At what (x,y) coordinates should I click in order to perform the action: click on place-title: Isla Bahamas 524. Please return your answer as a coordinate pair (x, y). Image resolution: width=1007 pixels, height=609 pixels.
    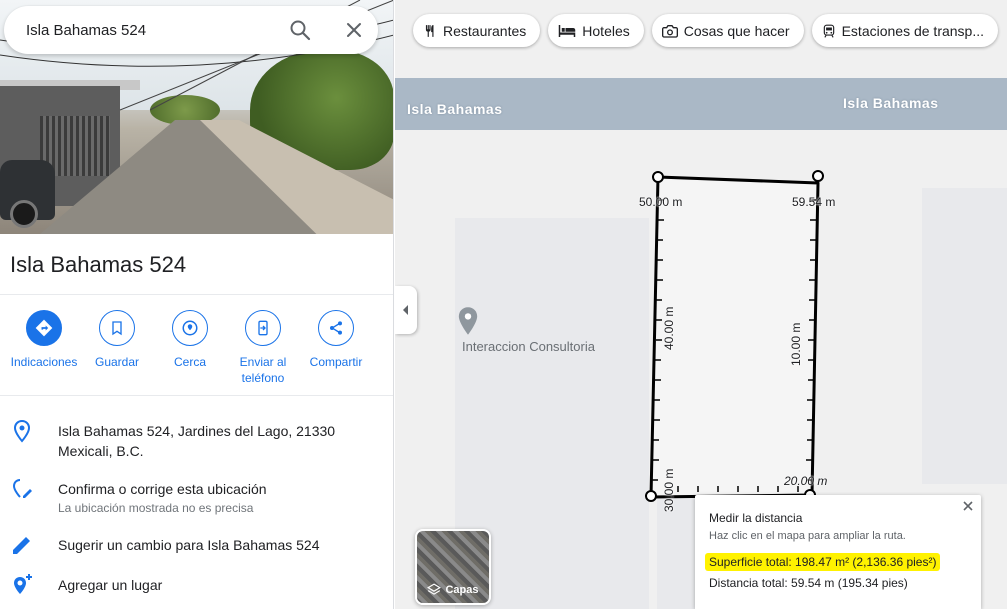
    Looking at the image, I should click on (98, 264).